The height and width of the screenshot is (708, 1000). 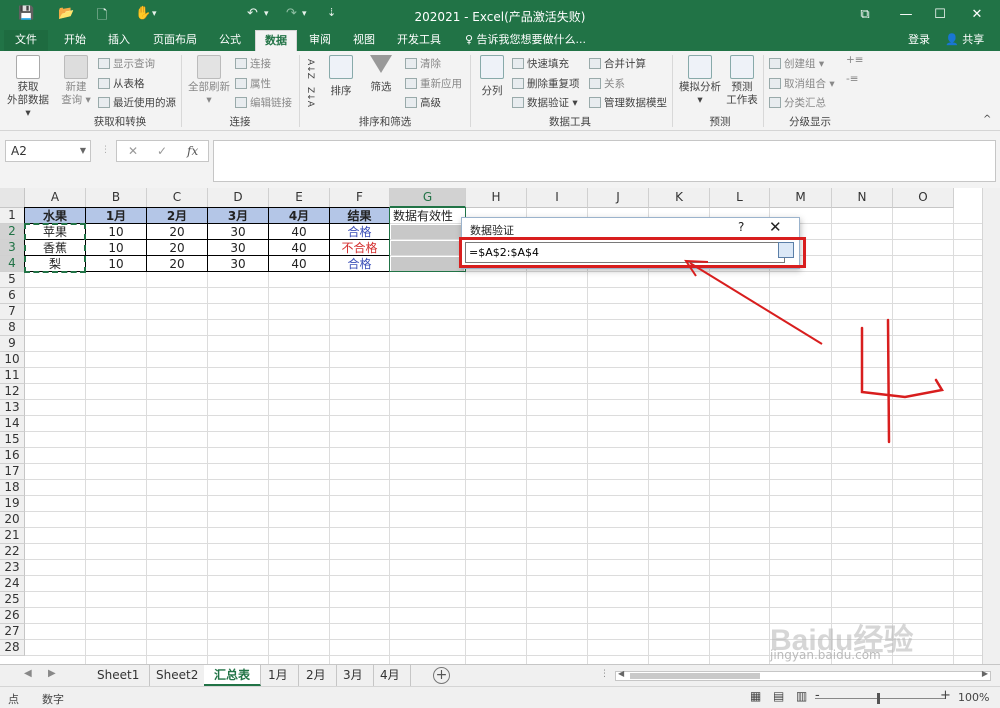 I want to click on tab-split-grip: ⋮, so click(x=604, y=674).